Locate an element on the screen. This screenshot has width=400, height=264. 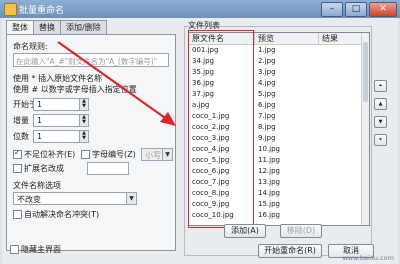
title-bar: 批量重命名 – □ ✕ is located at coordinates (200, 9).